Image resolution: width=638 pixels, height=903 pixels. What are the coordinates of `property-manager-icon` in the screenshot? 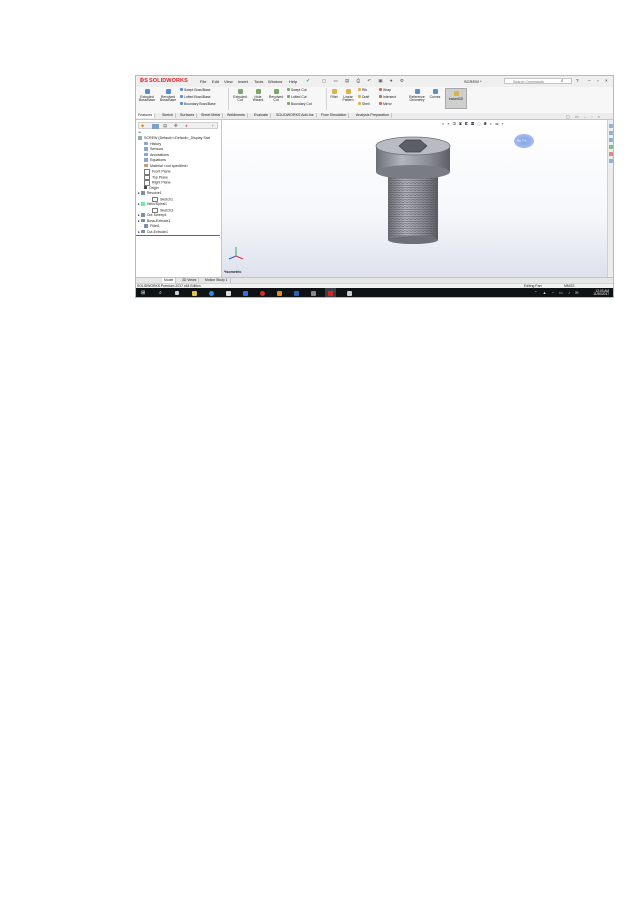 It's located at (155, 126).